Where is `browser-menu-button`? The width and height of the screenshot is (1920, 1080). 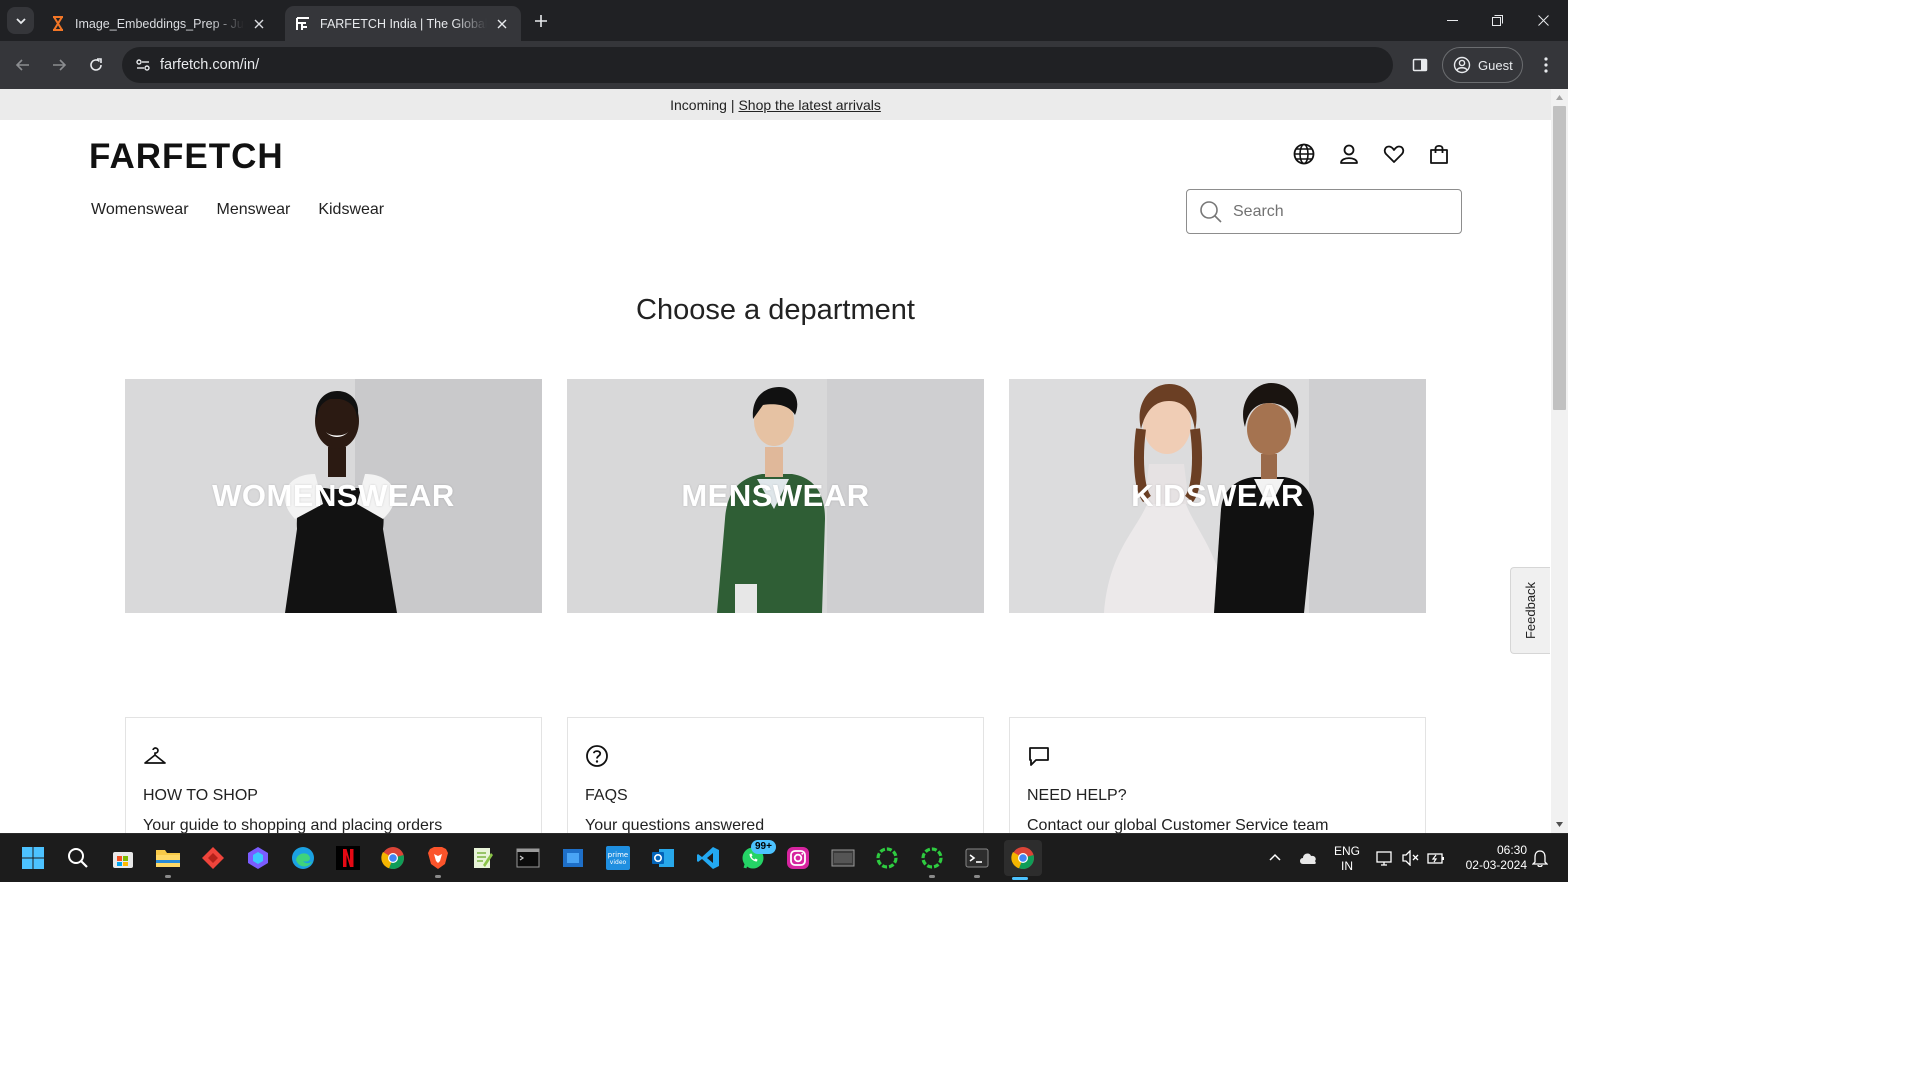 browser-menu-button is located at coordinates (1546, 65).